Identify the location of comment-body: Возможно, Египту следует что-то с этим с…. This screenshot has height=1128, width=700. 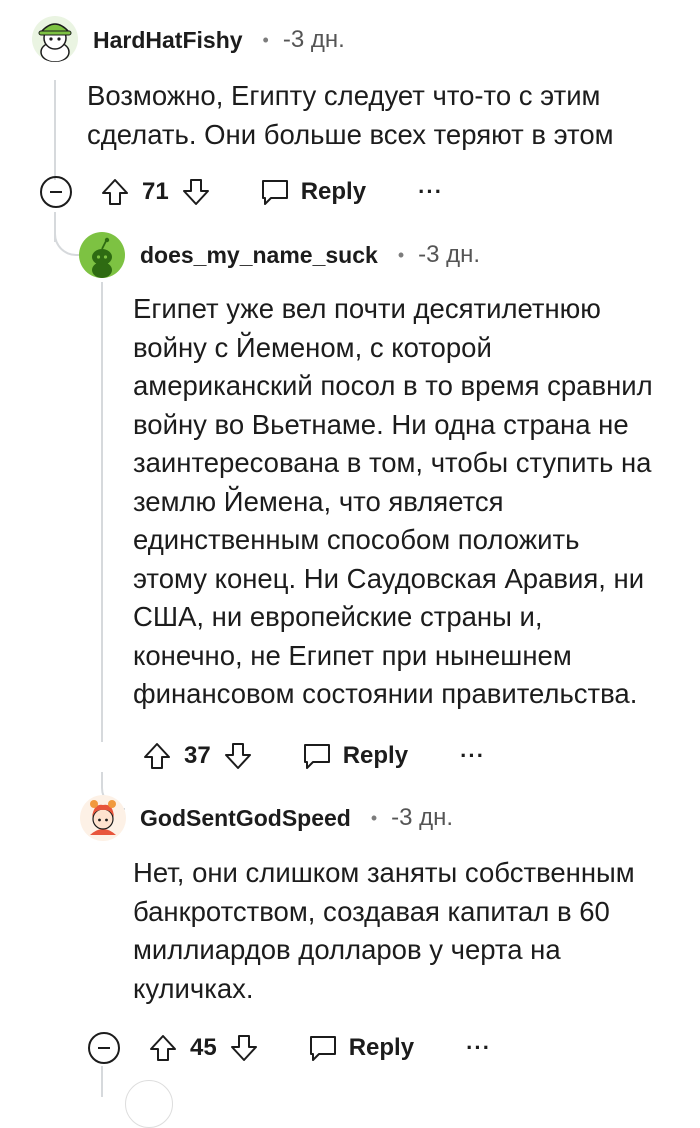
(350, 115).